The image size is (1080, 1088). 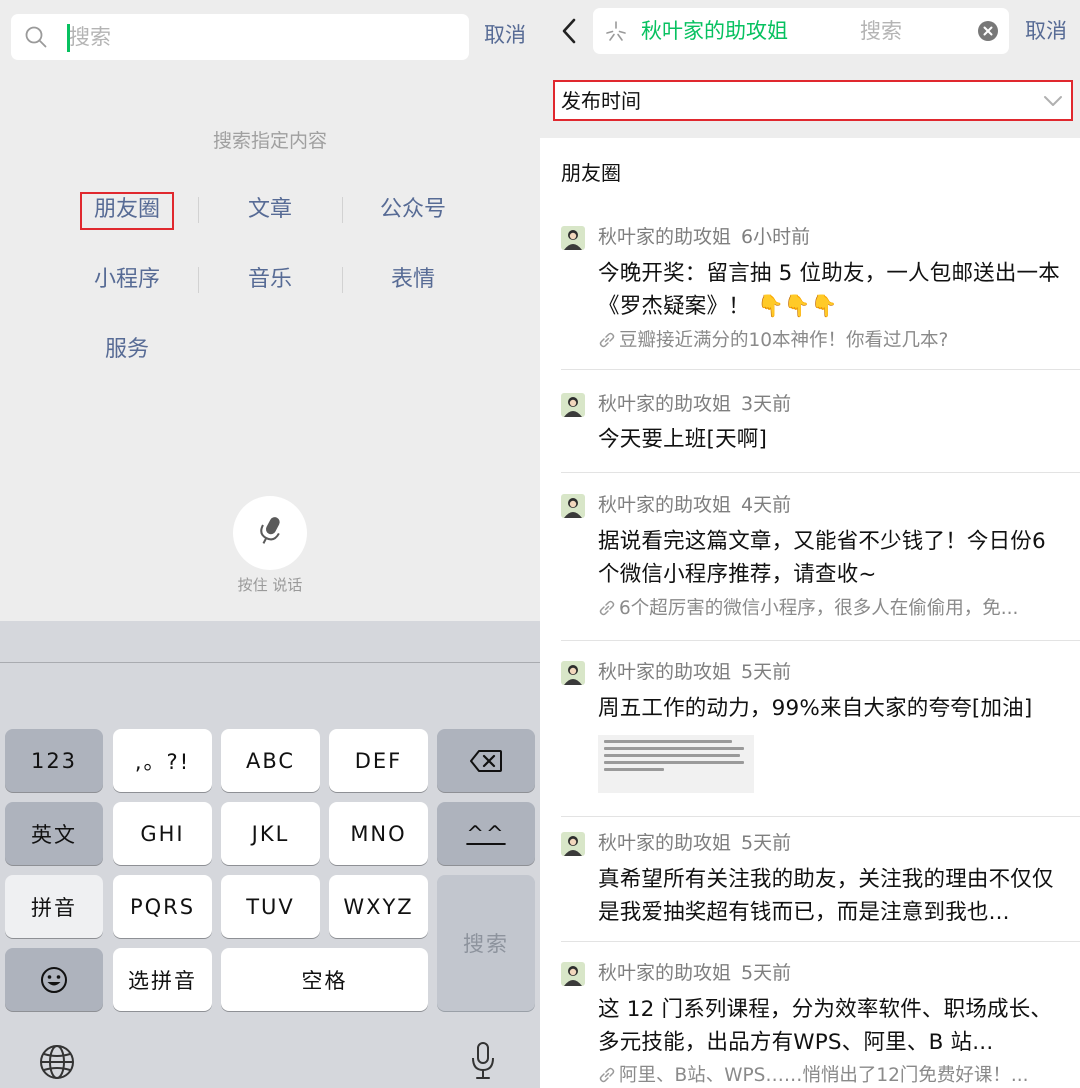 I want to click on back-arrow-icon, so click(x=570, y=31).